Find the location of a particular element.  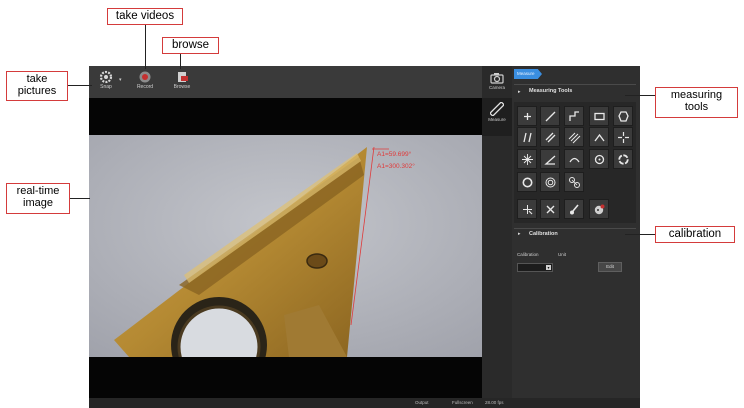

crosshair-tool-button is located at coordinates (623, 137).